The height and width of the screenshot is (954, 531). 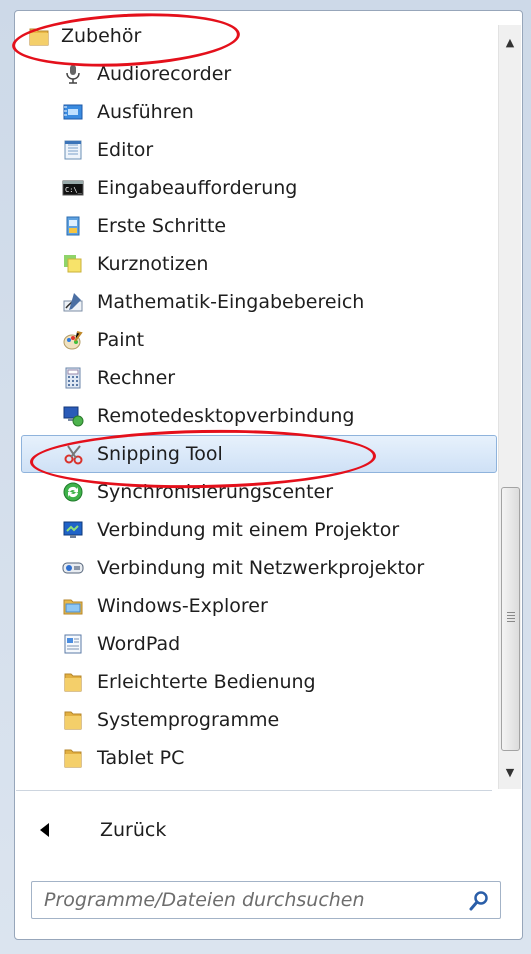 What do you see at coordinates (231, 302) in the screenshot?
I see `menu-item-label: Mathematik-Eingabebereich` at bounding box center [231, 302].